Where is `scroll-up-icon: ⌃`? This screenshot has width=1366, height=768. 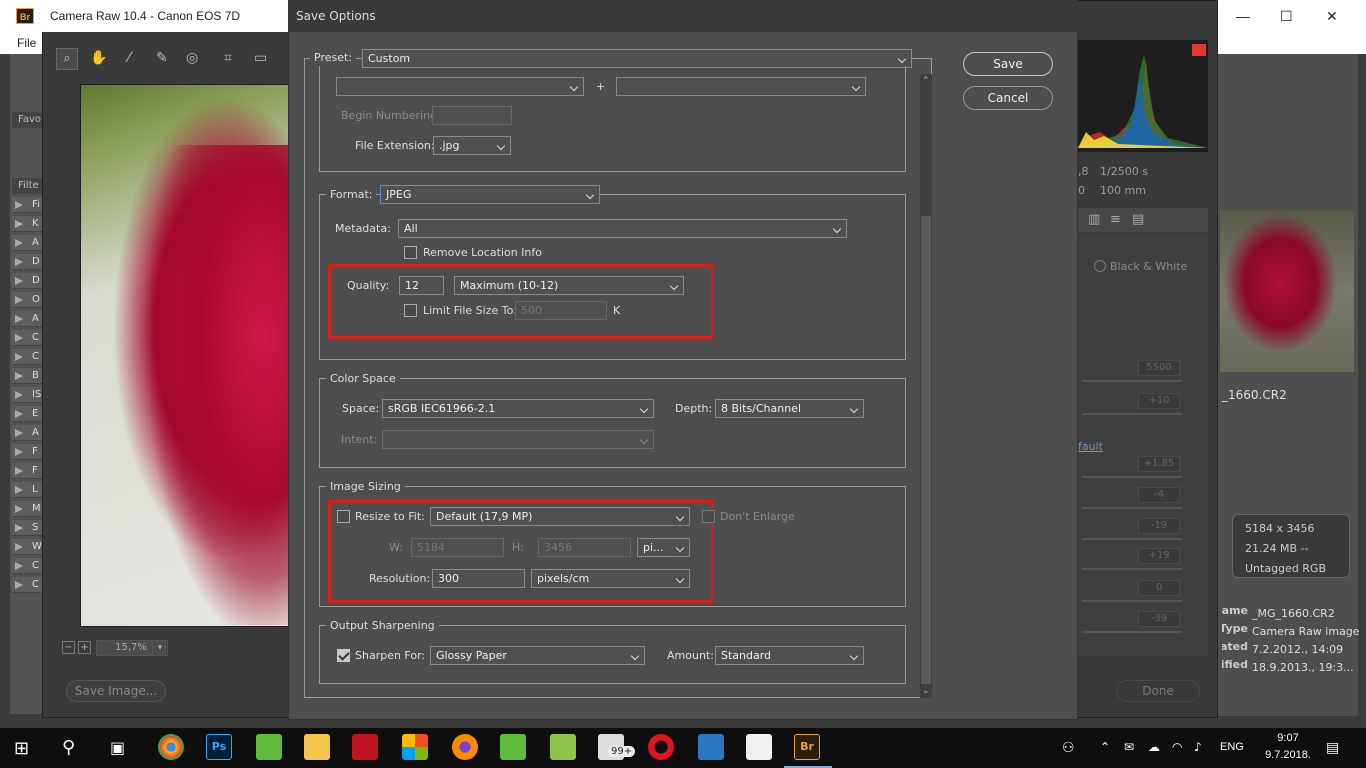 scroll-up-icon: ⌃ is located at coordinates (926, 81).